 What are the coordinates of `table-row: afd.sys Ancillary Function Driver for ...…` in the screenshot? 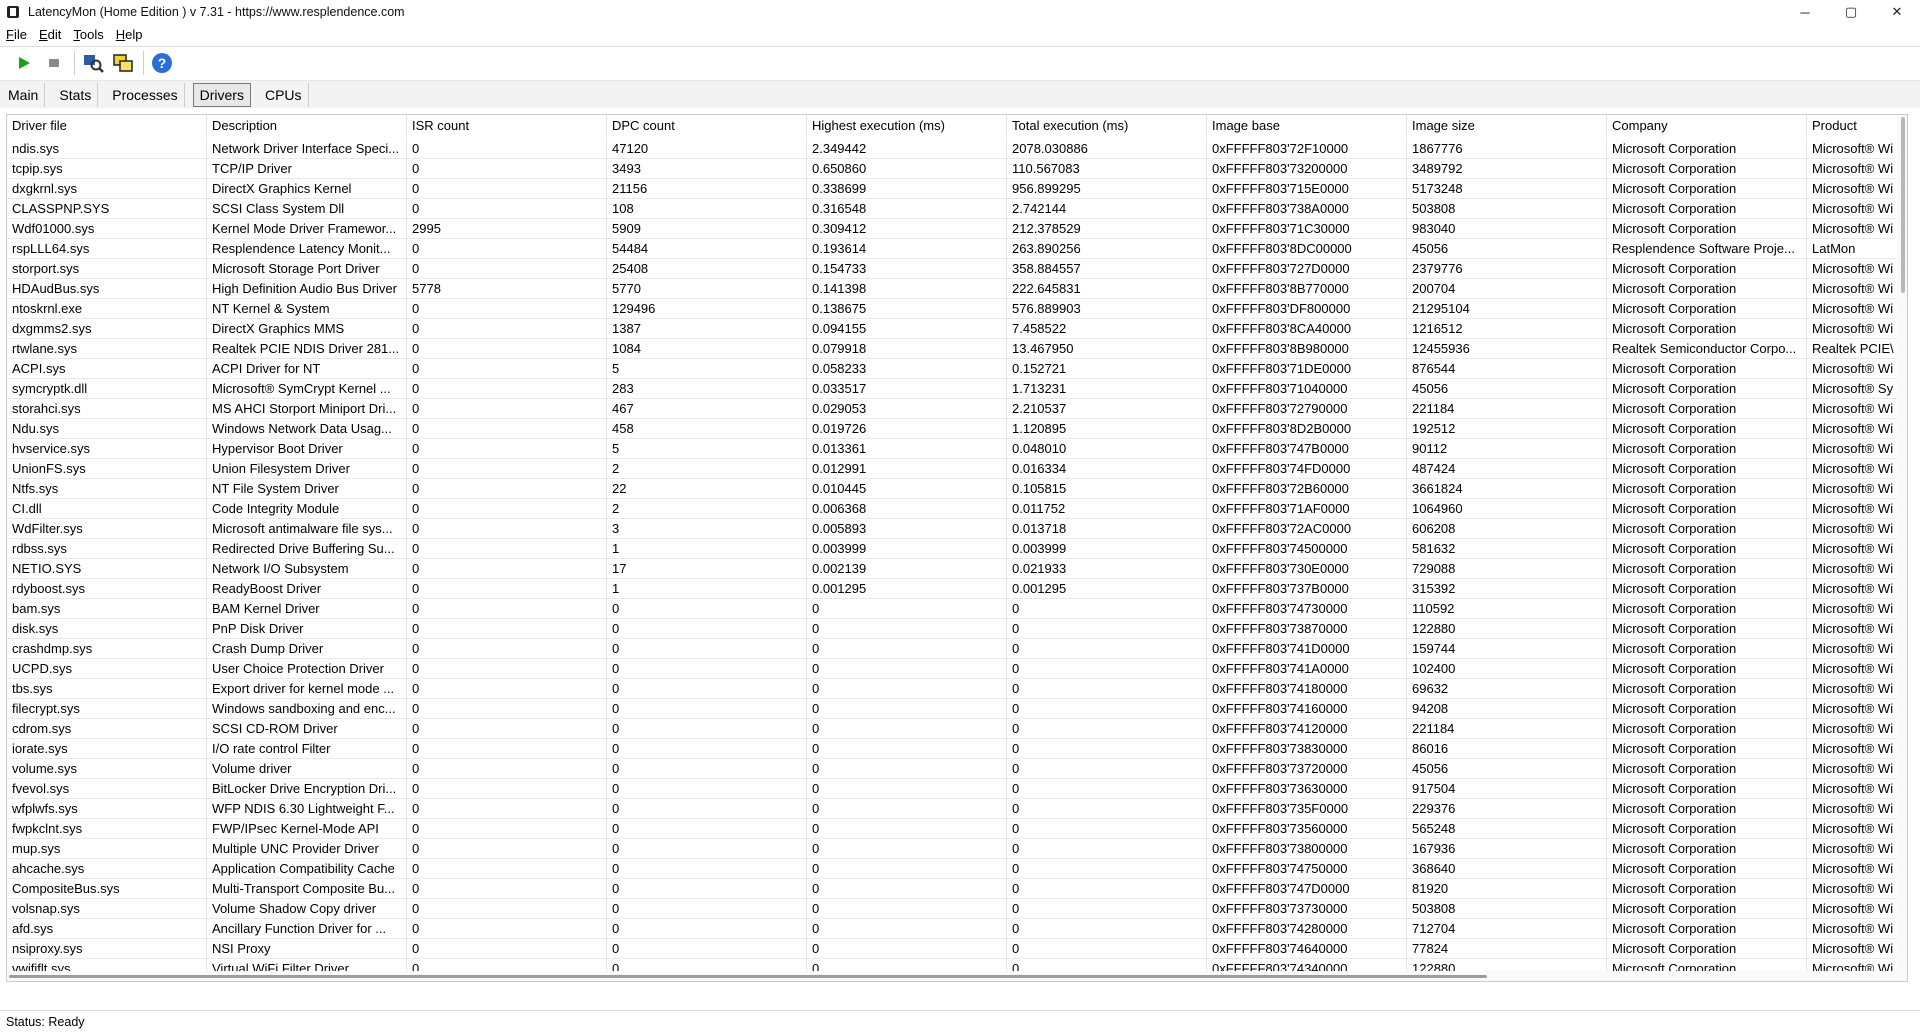 It's located at (957, 929).